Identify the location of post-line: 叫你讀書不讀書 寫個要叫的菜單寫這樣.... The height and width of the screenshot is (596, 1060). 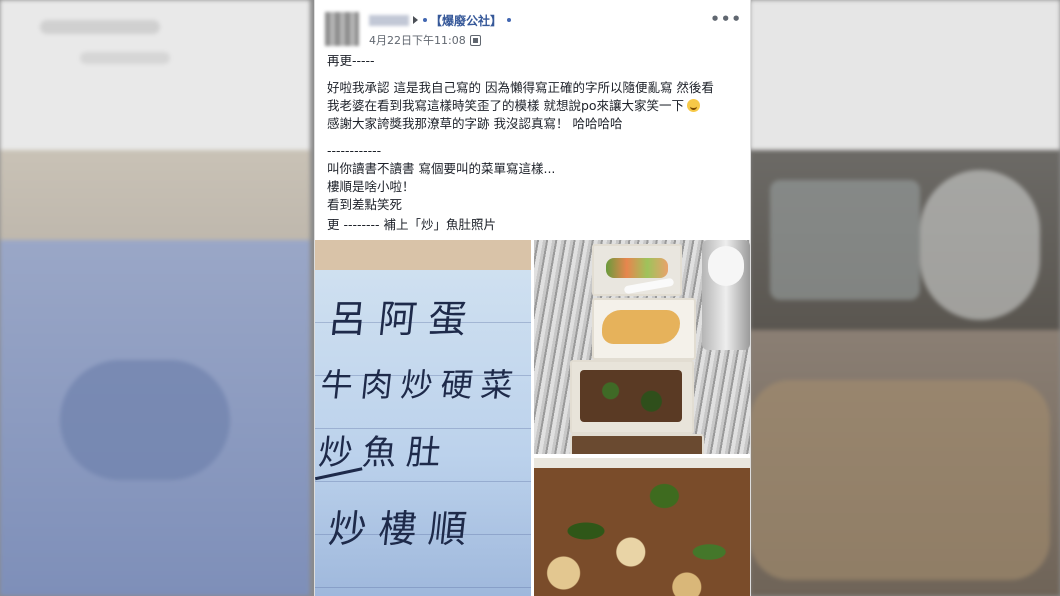
(441, 168).